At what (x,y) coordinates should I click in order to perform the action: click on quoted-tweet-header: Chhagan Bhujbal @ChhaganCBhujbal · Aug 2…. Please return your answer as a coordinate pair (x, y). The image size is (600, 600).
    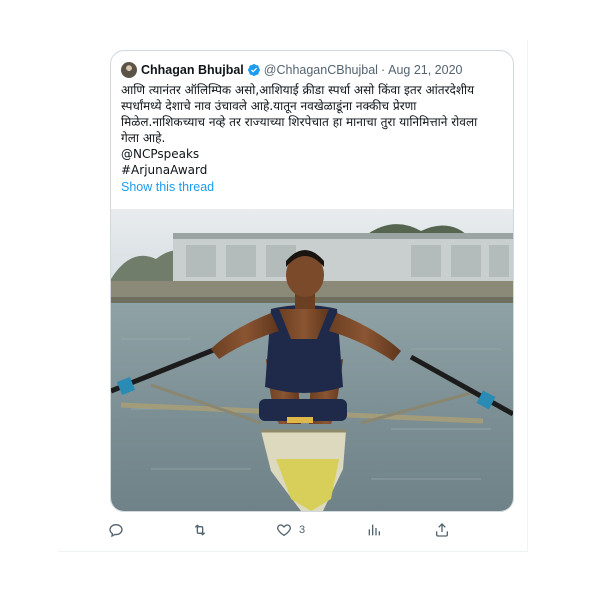
    Looking at the image, I should click on (316, 70).